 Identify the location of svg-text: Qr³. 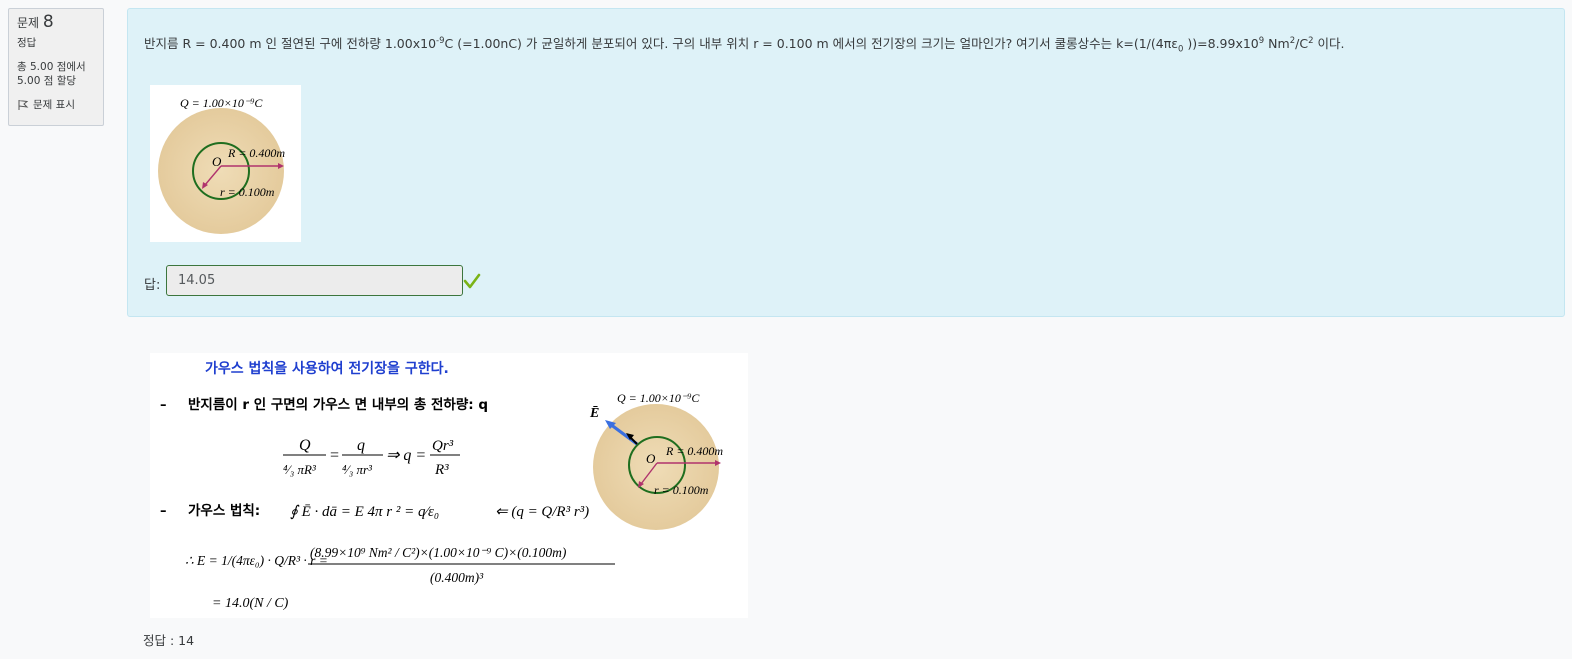
(443, 446).